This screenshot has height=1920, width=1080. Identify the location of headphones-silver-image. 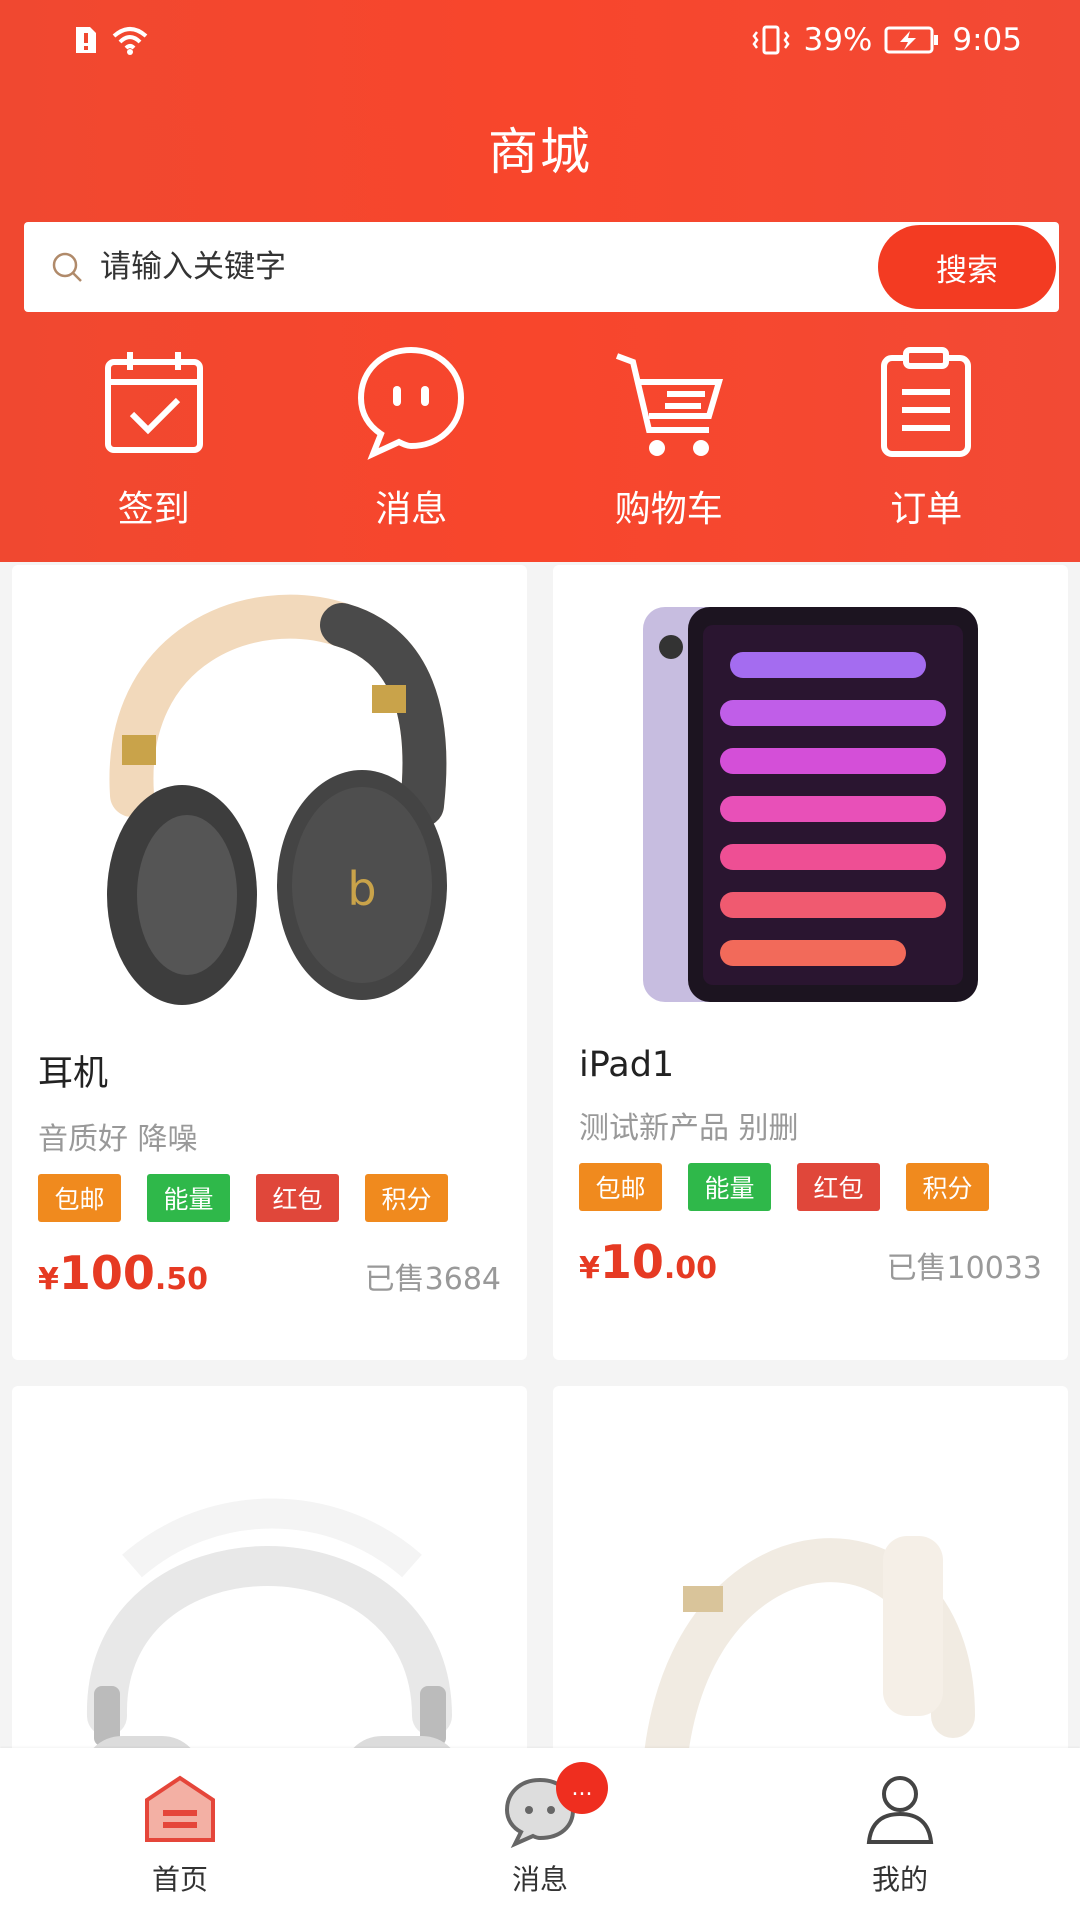
(272, 1652).